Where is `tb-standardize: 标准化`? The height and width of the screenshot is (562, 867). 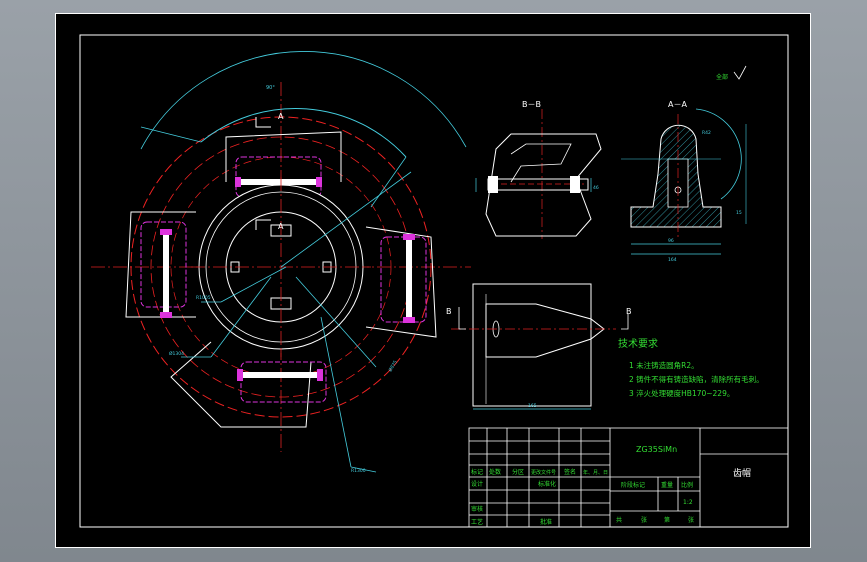 tb-standardize: 标准化 is located at coordinates (547, 484).